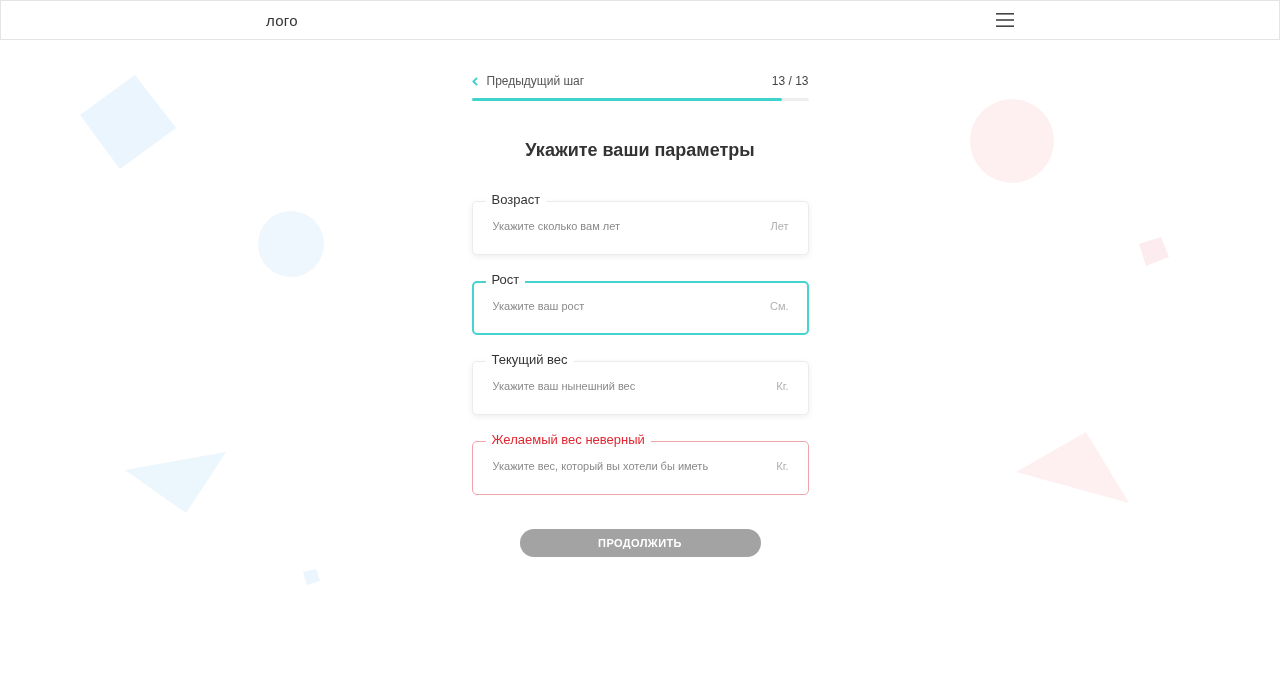  What do you see at coordinates (779, 306) in the screenshot?
I see `unit-label: См.` at bounding box center [779, 306].